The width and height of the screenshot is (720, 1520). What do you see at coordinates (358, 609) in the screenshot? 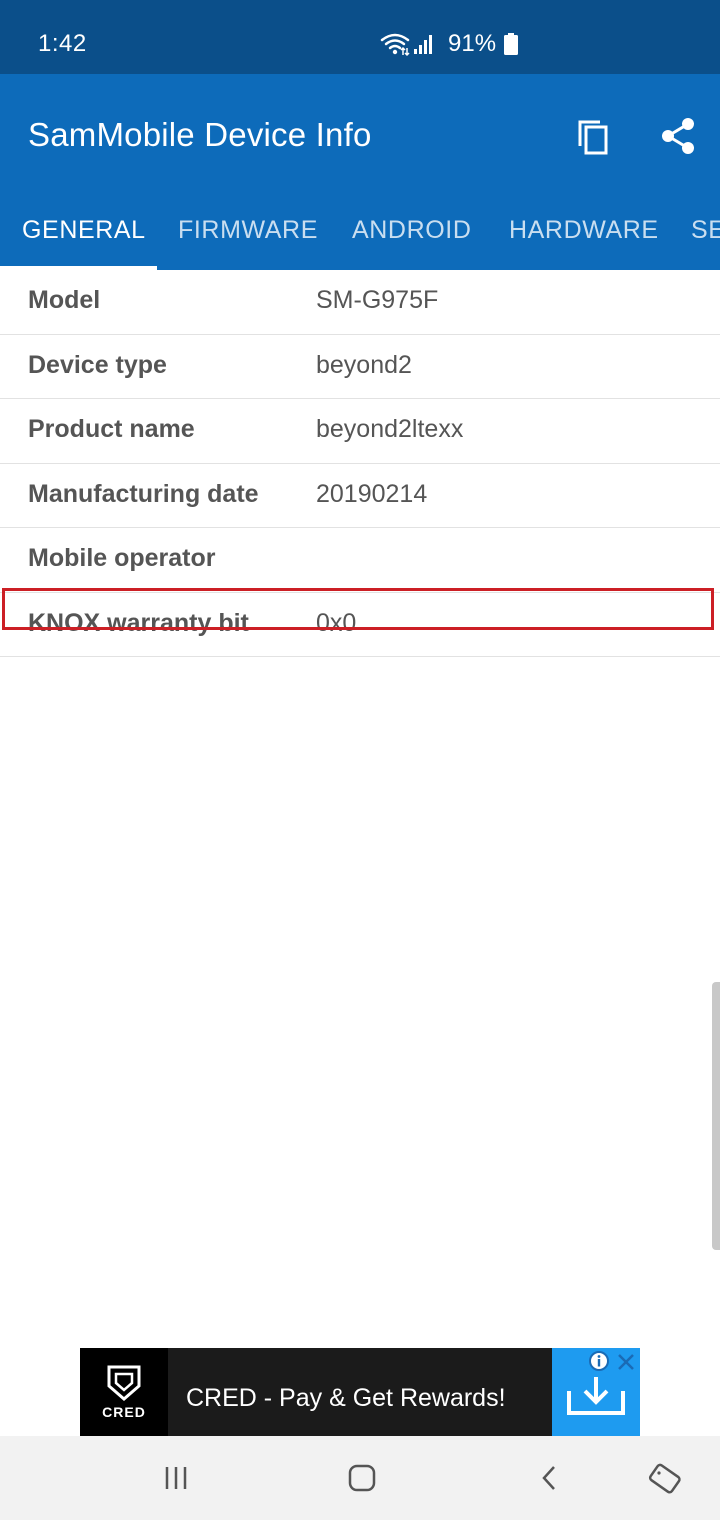
I see `highlight-box` at bounding box center [358, 609].